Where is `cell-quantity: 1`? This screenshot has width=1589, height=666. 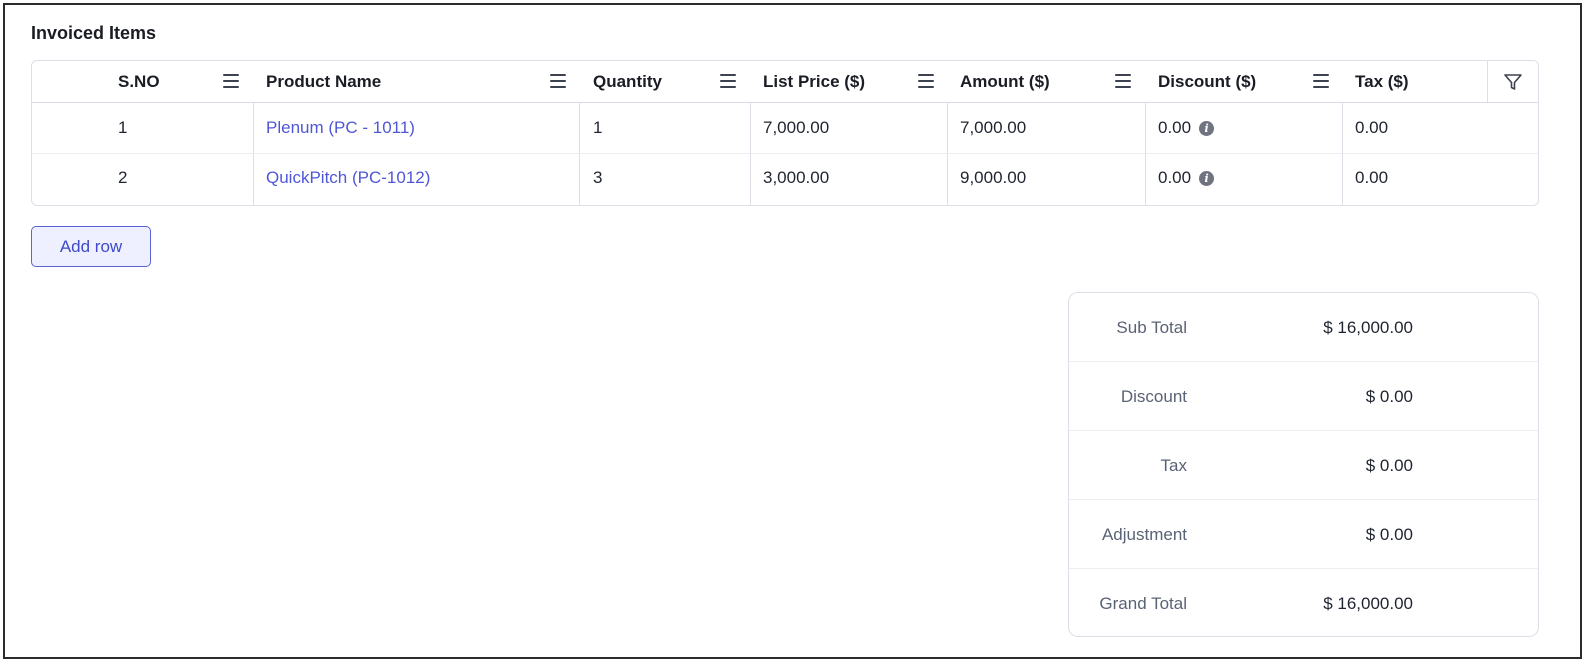 cell-quantity: 1 is located at coordinates (597, 128).